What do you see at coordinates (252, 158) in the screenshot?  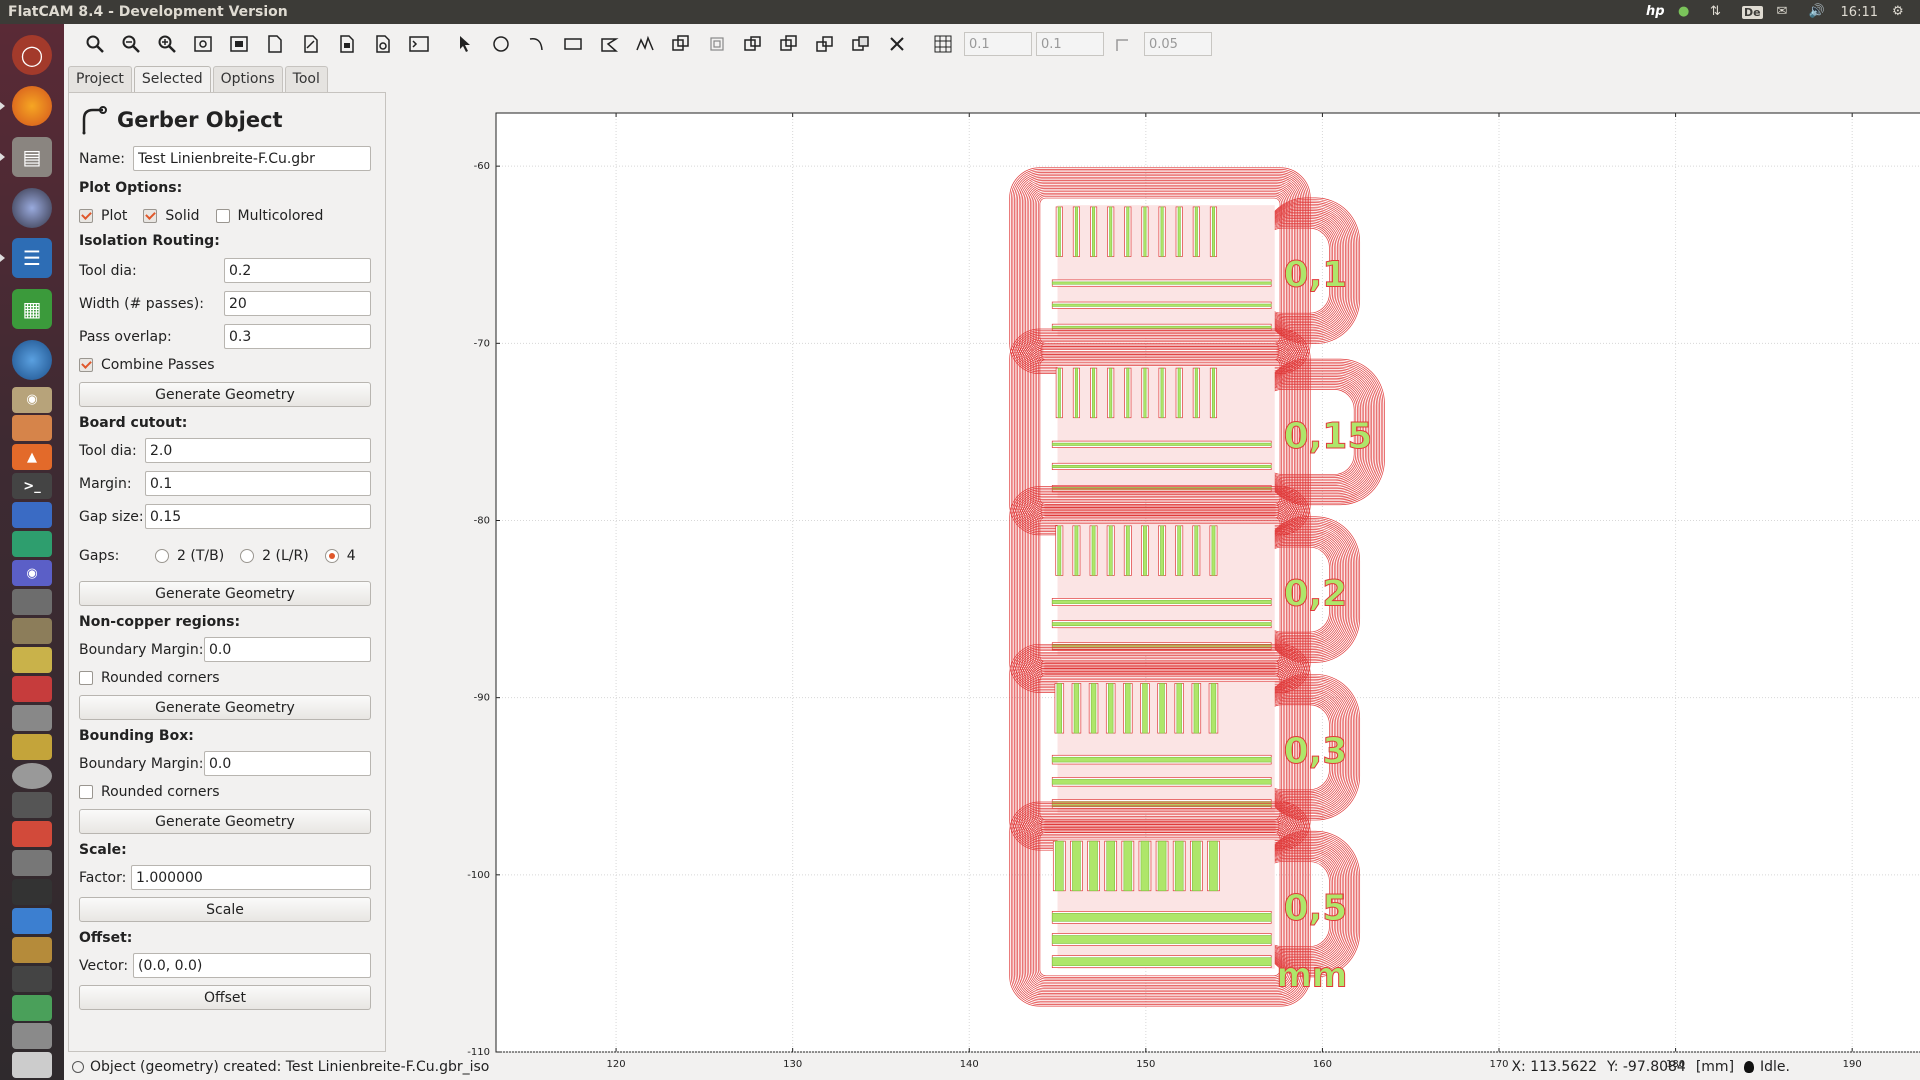 I see `name-input` at bounding box center [252, 158].